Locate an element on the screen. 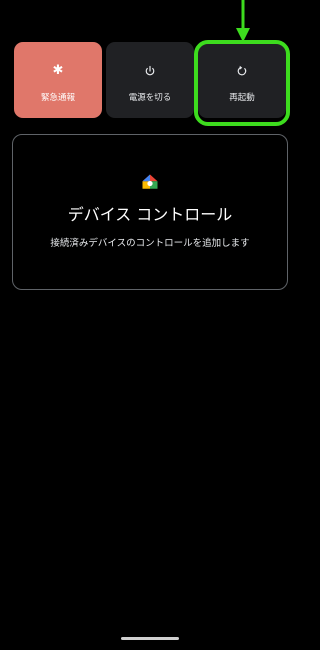 The width and height of the screenshot is (320, 650). restart-highlight-frame is located at coordinates (242, 83).